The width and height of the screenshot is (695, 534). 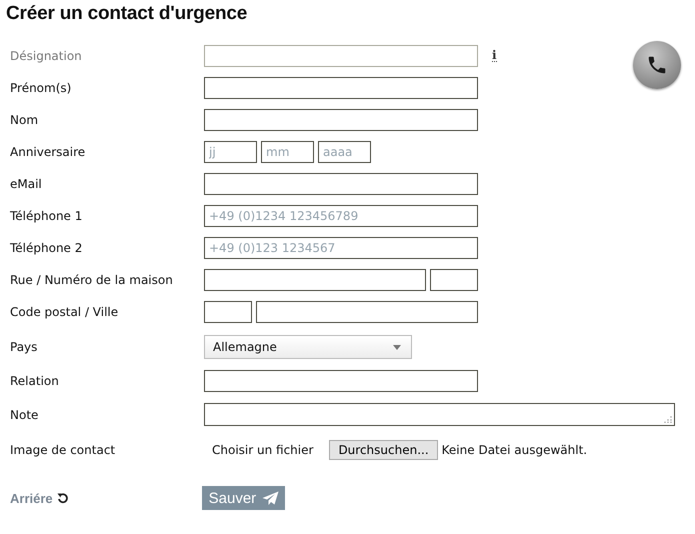 I want to click on field-label: Anniversaire, so click(x=47, y=152).